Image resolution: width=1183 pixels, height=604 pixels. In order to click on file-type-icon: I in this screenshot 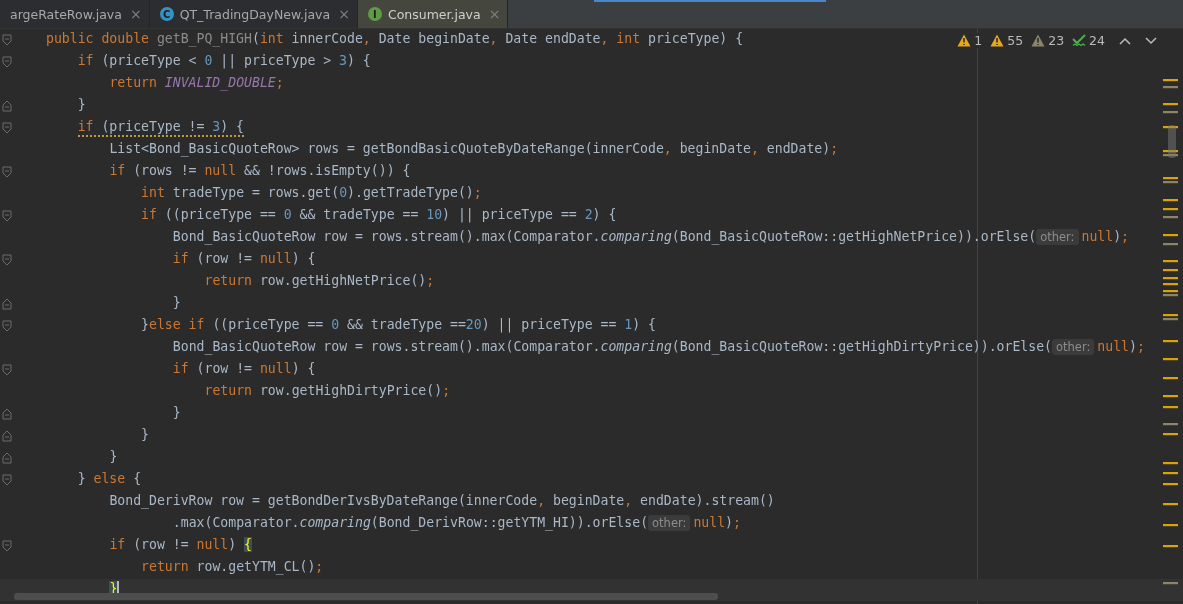, I will do `click(374, 14)`.